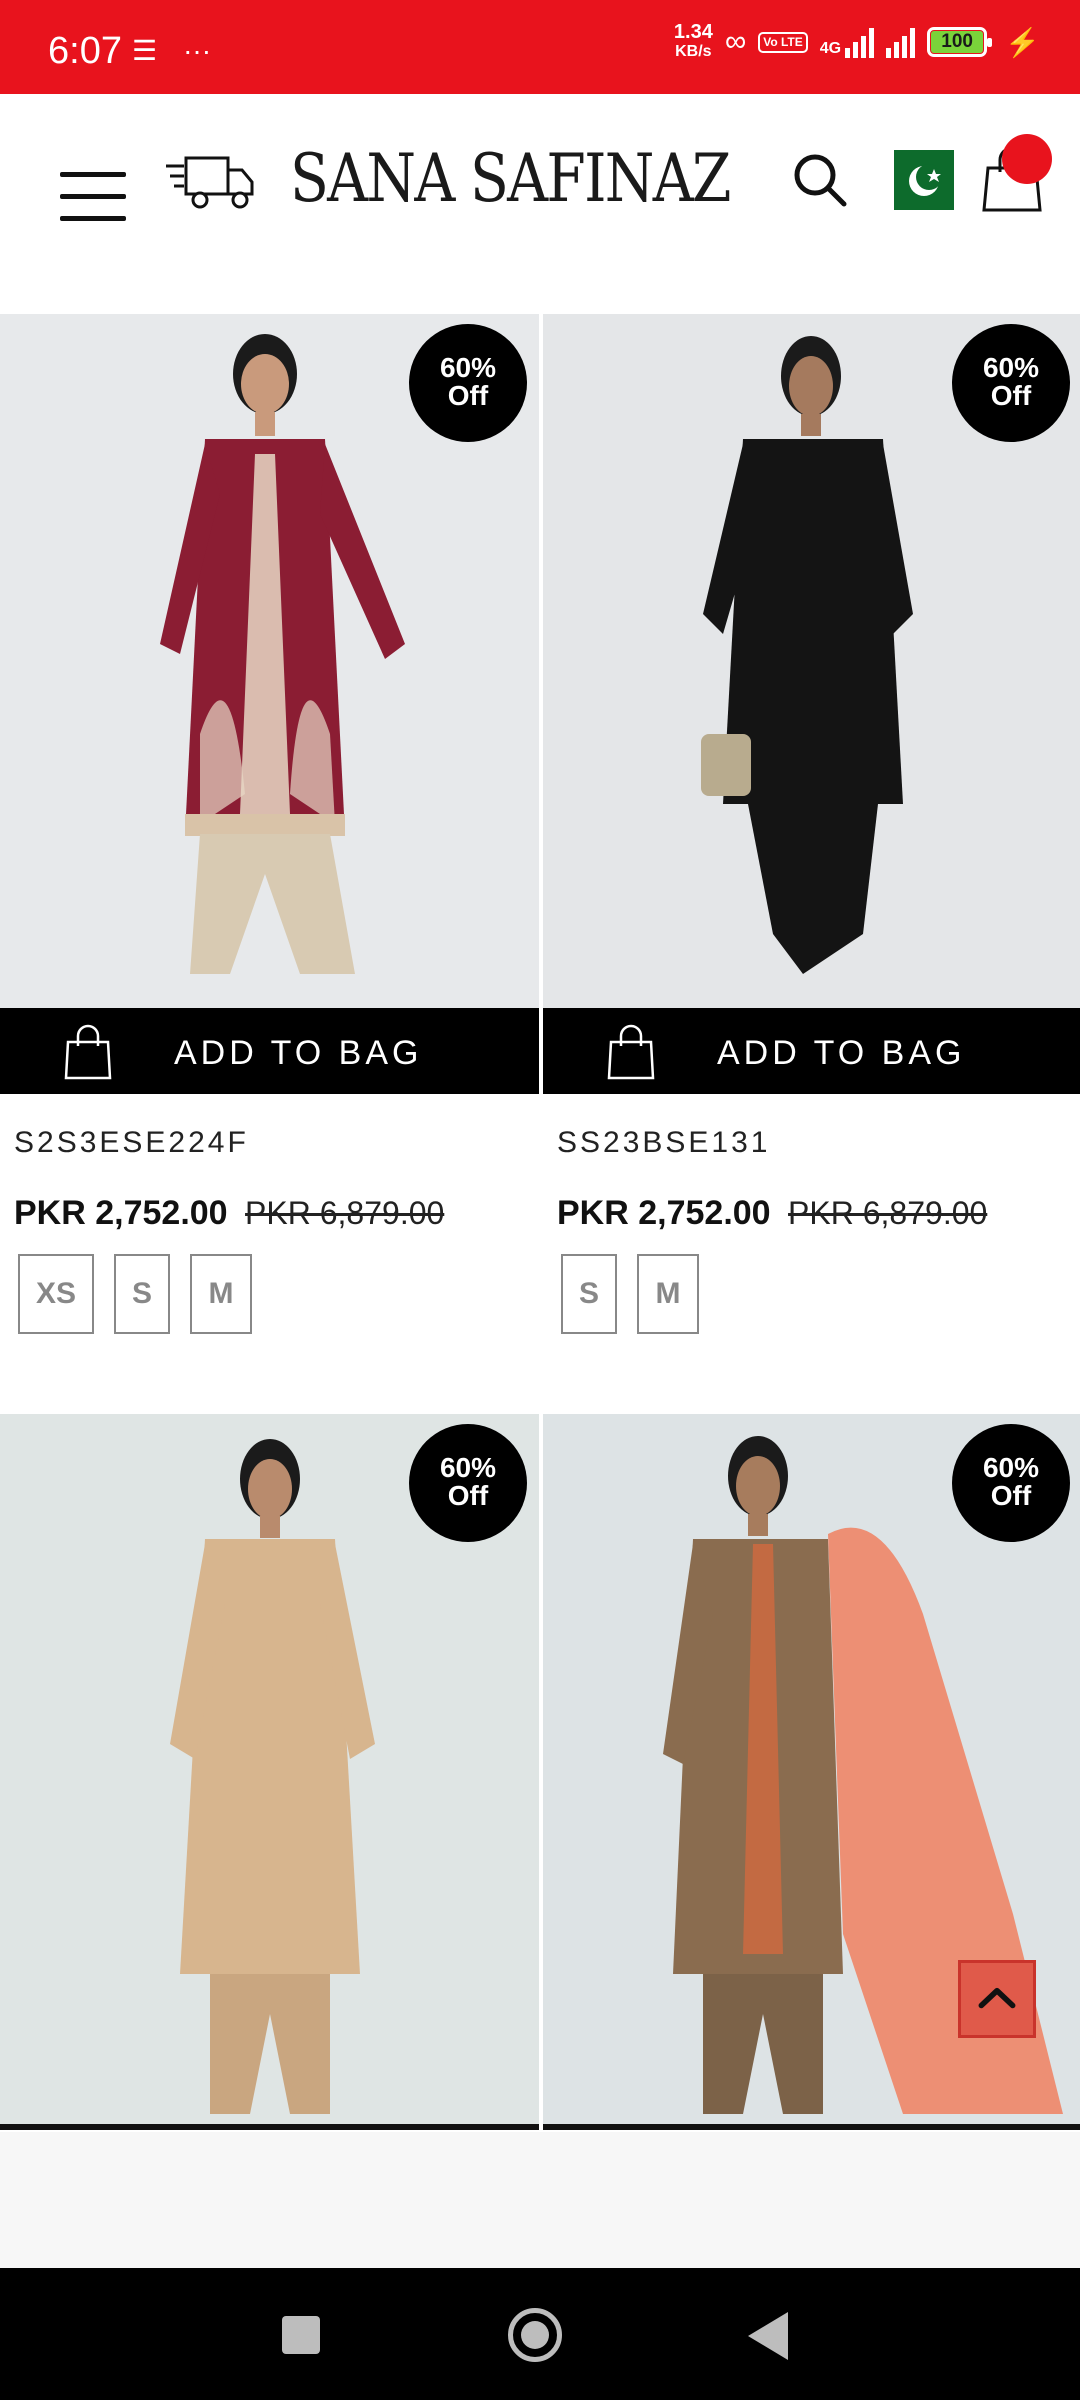 This screenshot has height=2400, width=1080. What do you see at coordinates (663, 1143) in the screenshot?
I see `product-sku: SS23BSE131` at bounding box center [663, 1143].